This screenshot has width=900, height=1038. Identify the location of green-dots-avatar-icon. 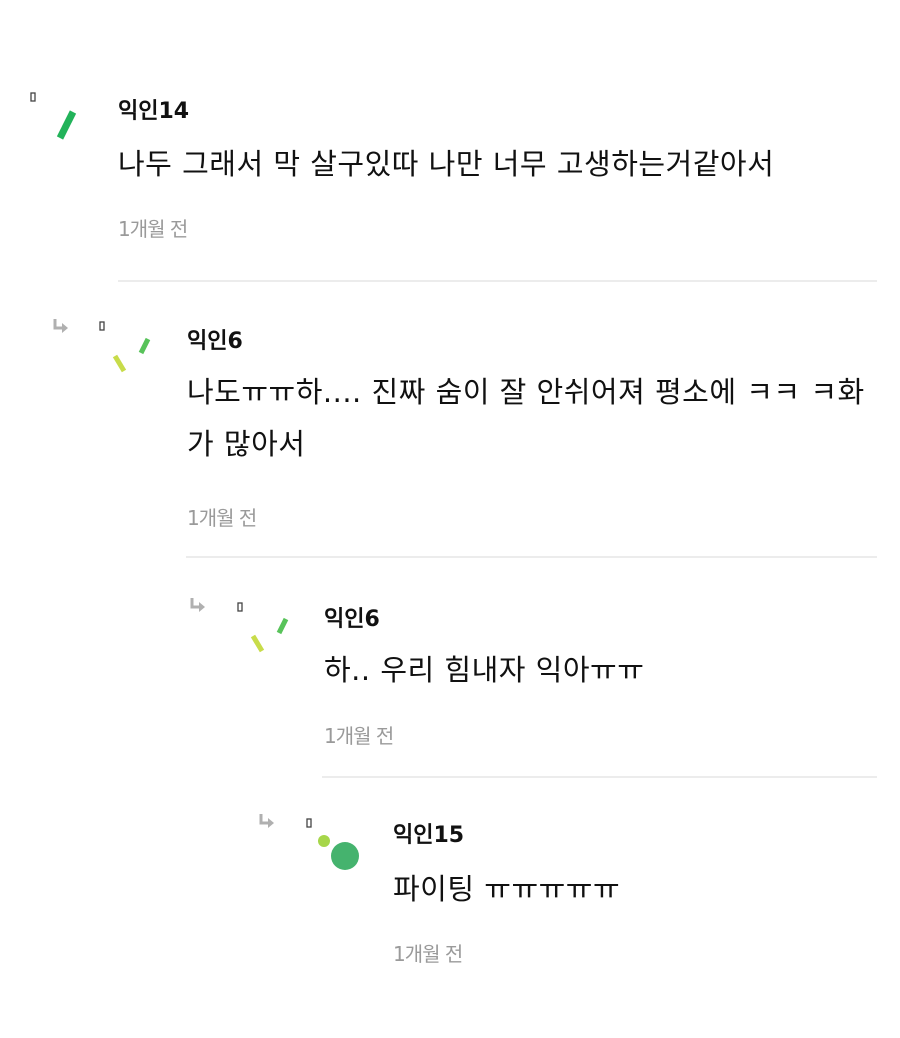
(332, 844).